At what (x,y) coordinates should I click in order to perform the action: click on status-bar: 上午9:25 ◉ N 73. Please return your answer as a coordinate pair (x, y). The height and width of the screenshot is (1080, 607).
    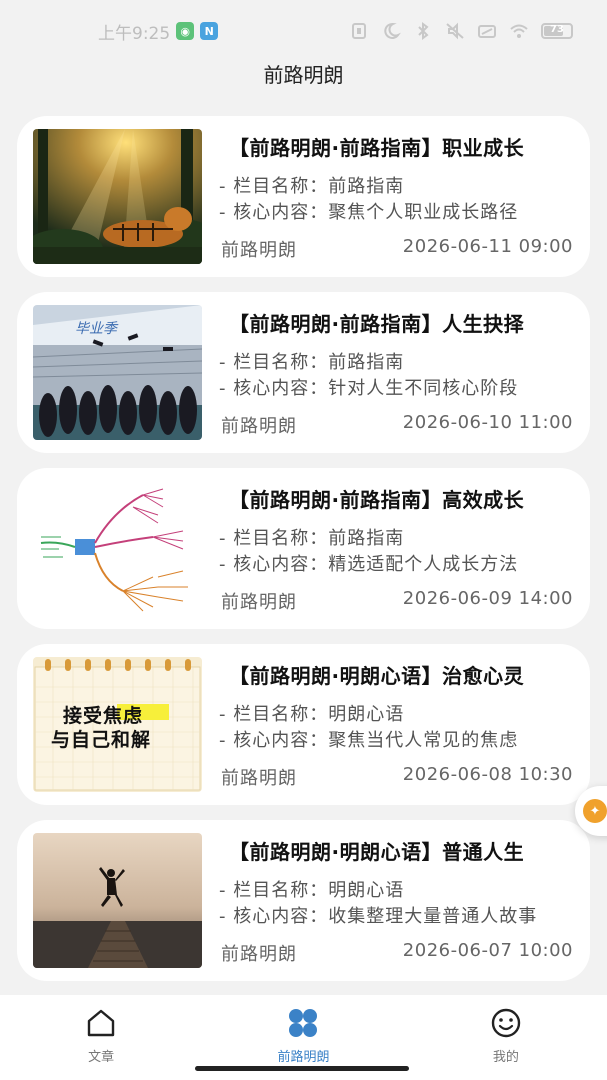
    Looking at the image, I should click on (303, 31).